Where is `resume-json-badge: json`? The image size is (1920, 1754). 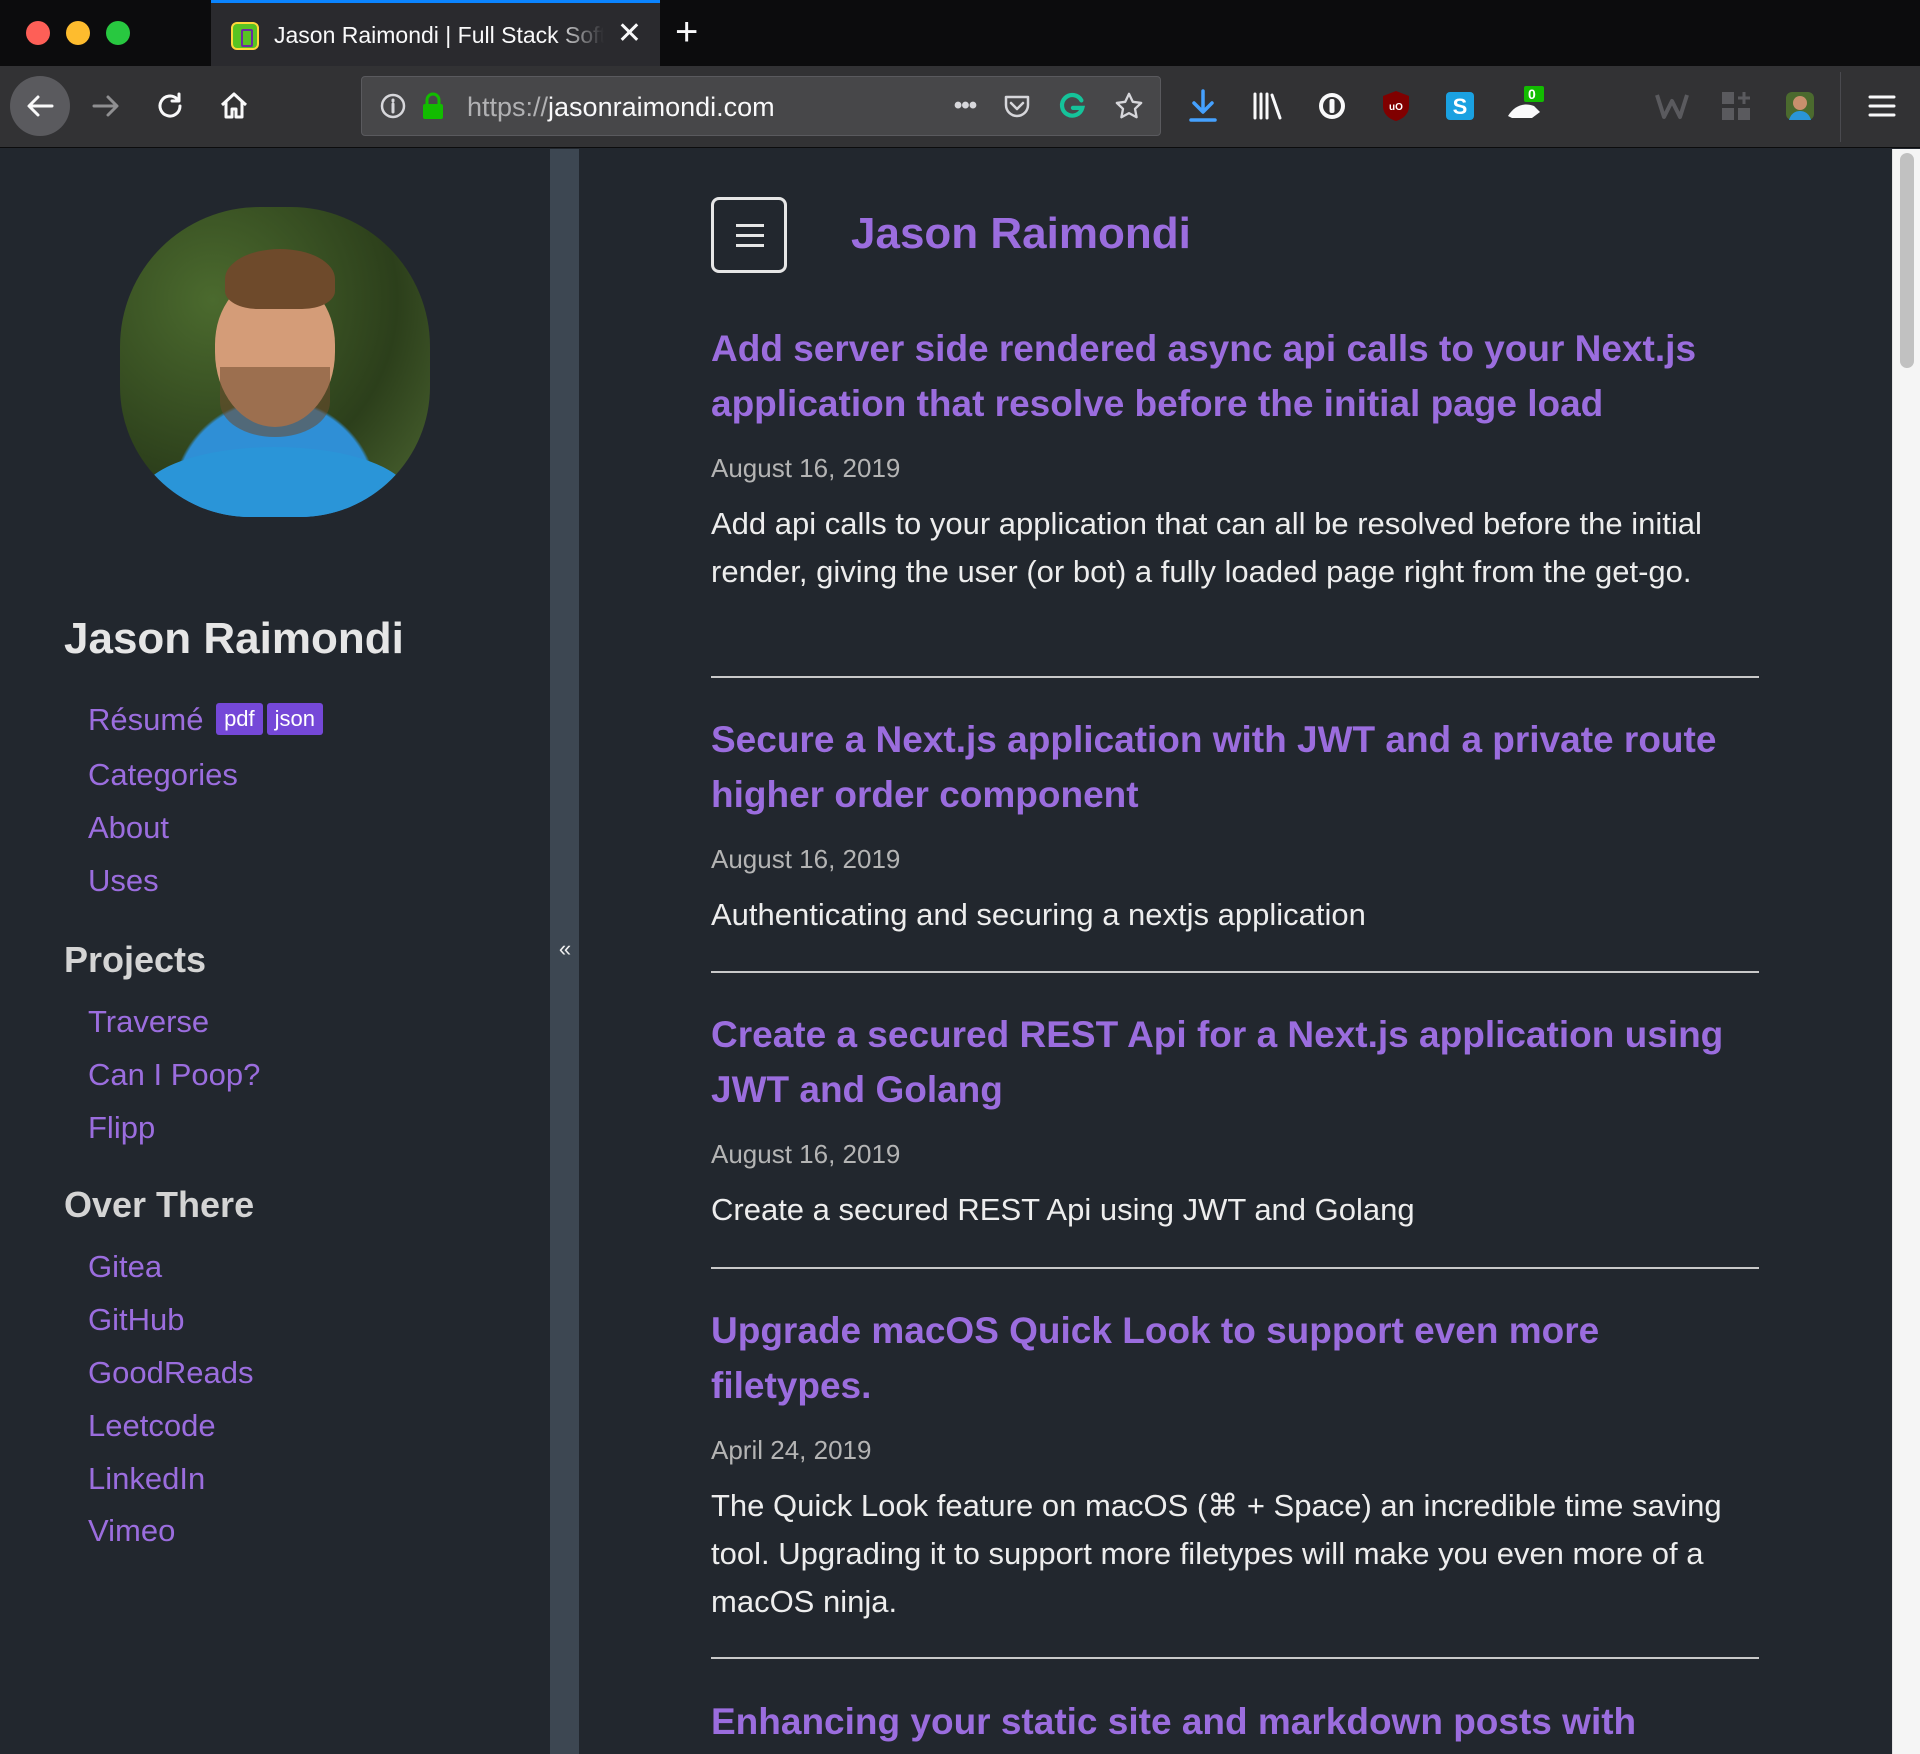 resume-json-badge: json is located at coordinates (295, 719).